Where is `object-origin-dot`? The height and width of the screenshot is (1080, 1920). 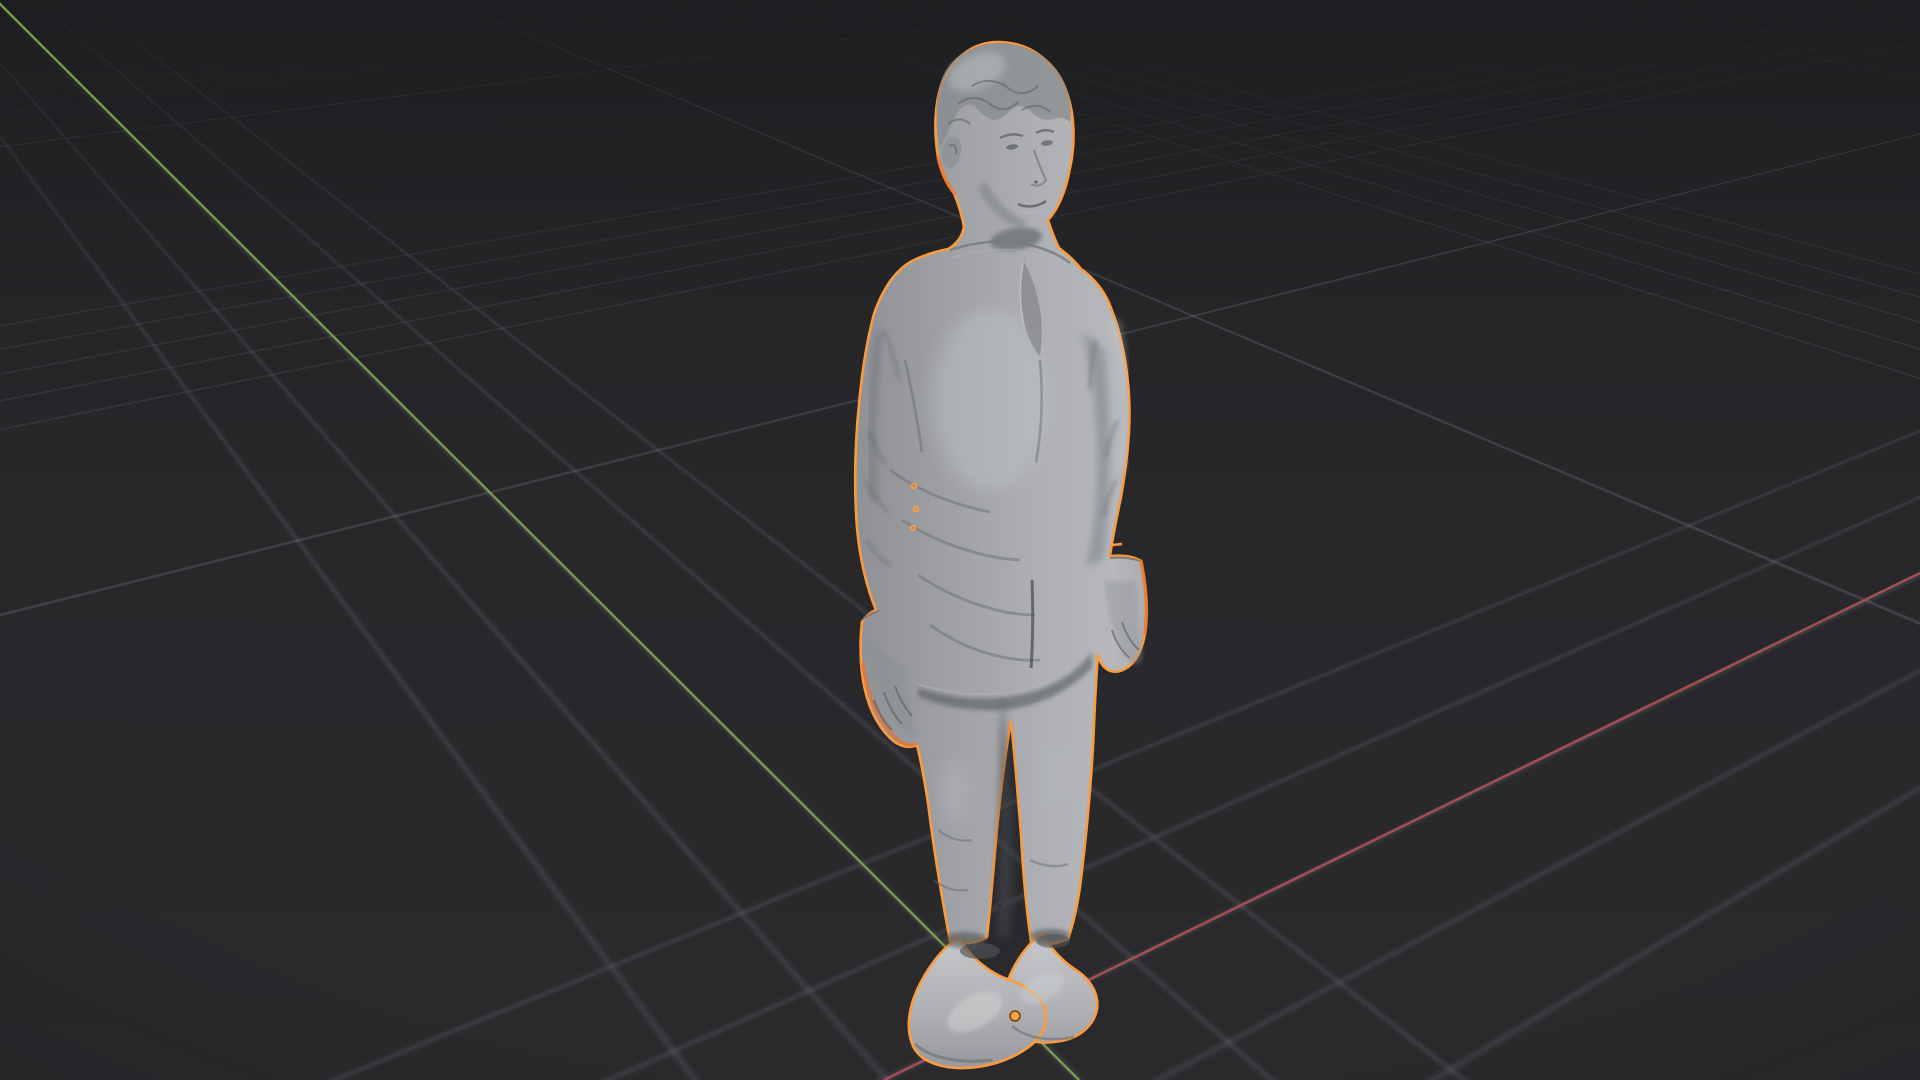
object-origin-dot is located at coordinates (1015, 1016).